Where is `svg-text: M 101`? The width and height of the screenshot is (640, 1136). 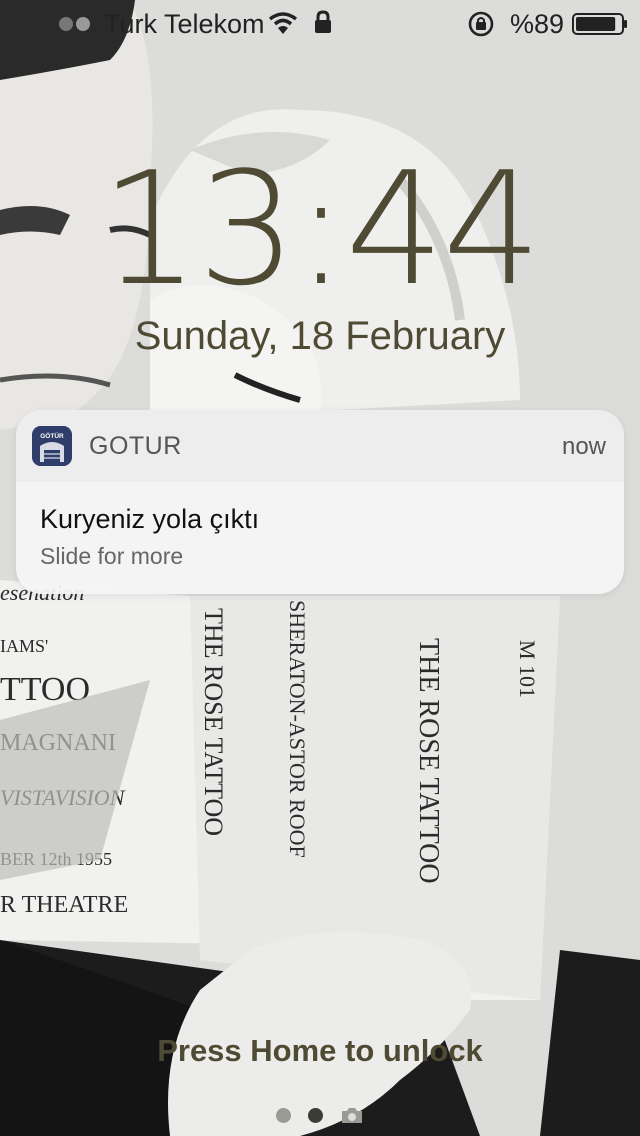
svg-text: M 101 is located at coordinates (527, 669).